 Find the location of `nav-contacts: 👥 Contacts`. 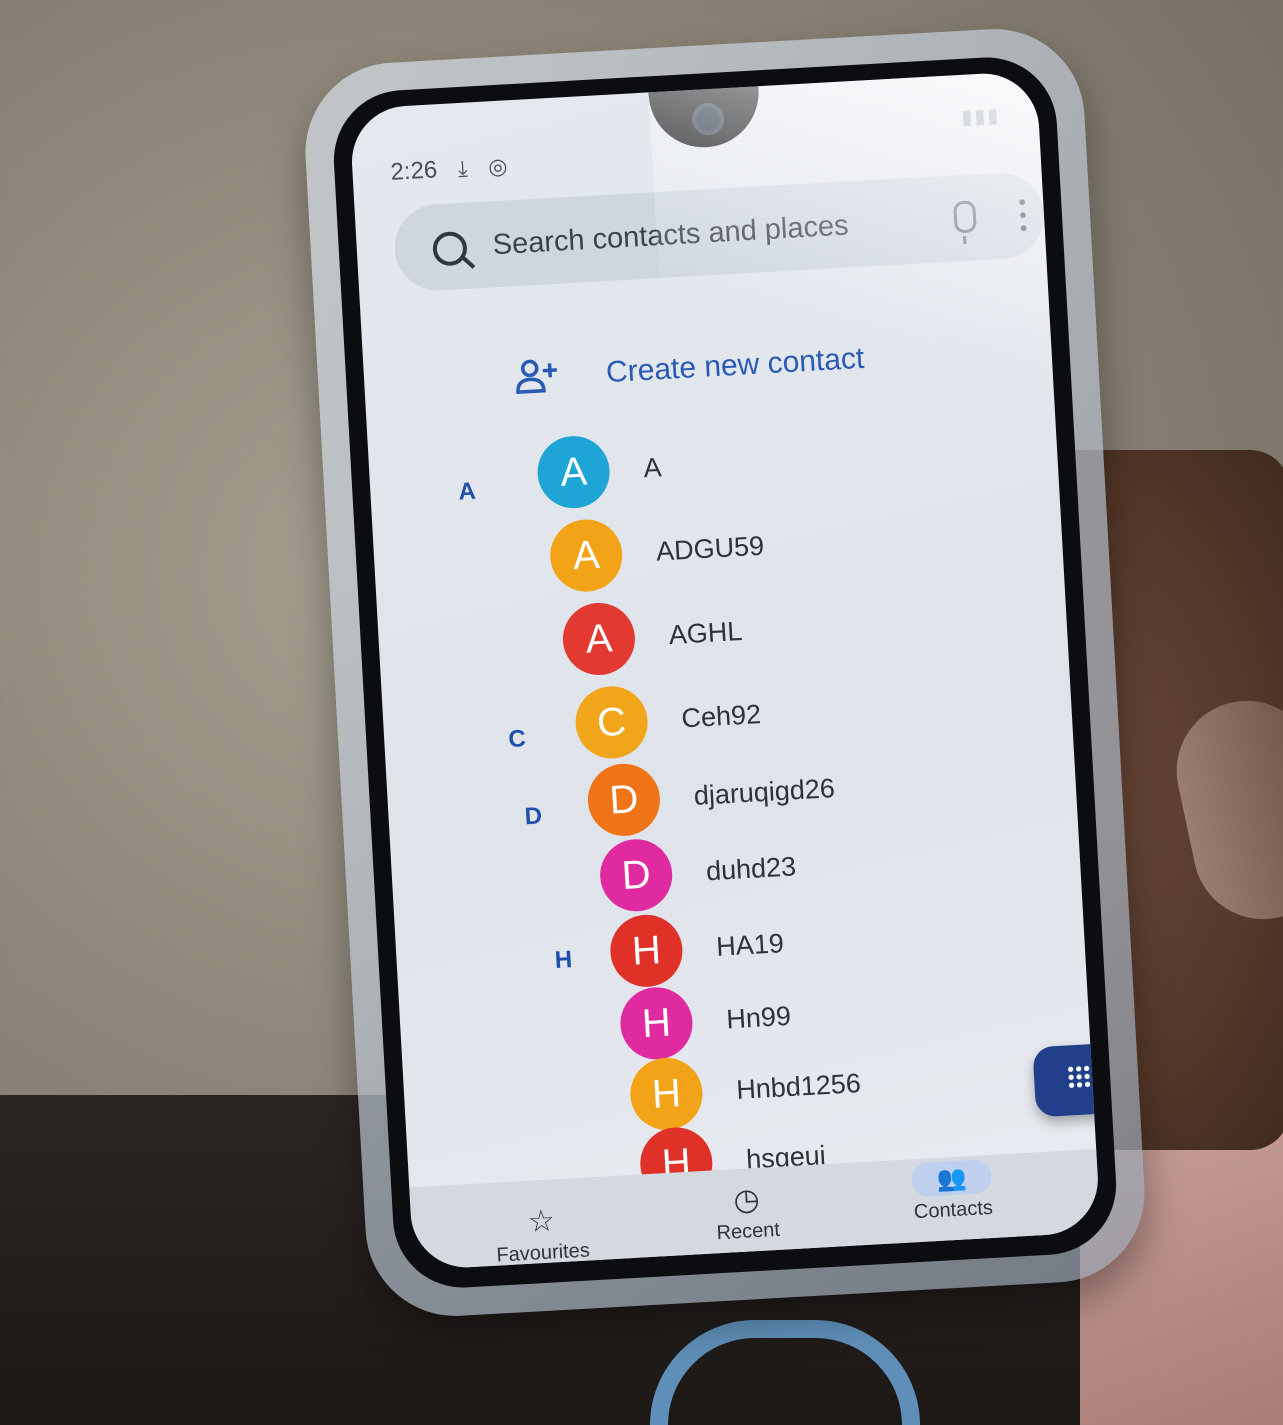

nav-contacts: 👥 Contacts is located at coordinates (952, 1191).